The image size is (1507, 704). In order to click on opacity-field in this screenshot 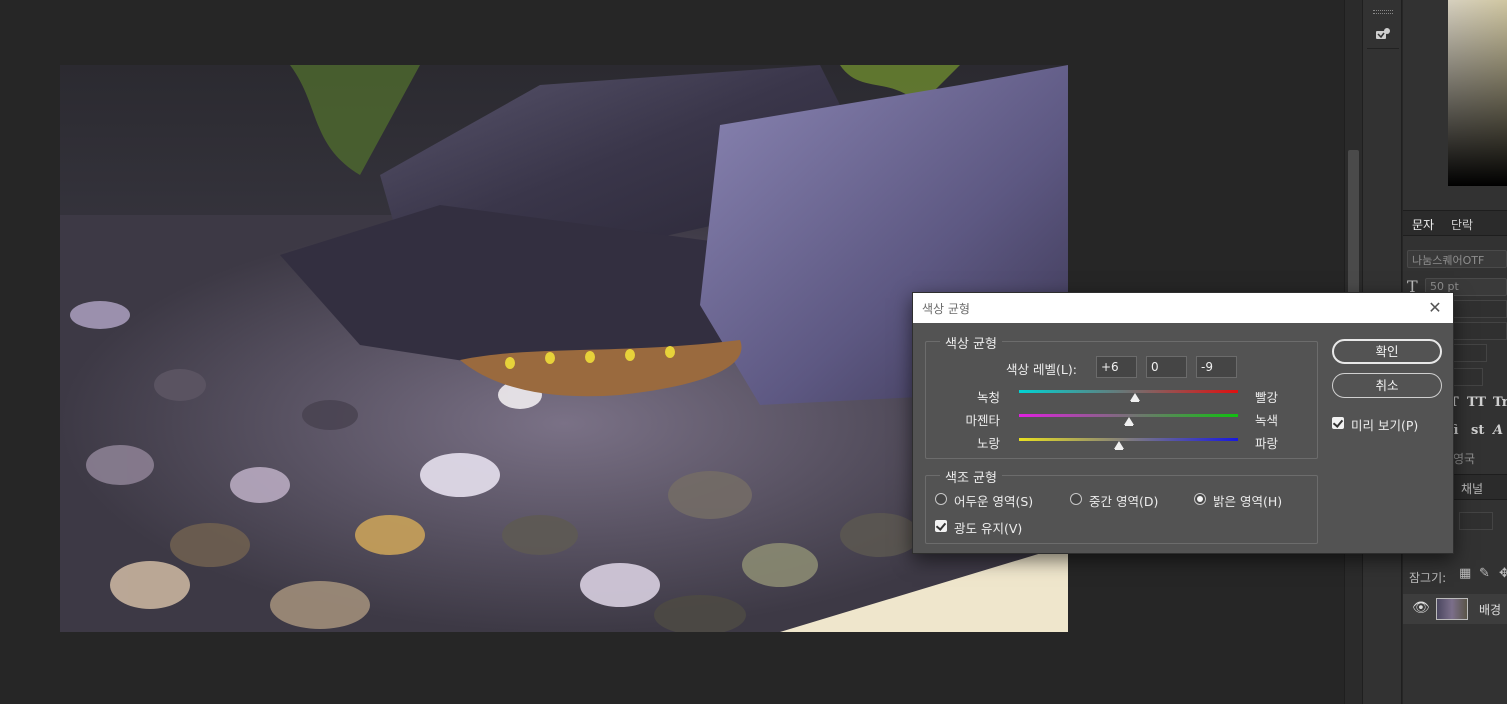, I will do `click(1476, 521)`.